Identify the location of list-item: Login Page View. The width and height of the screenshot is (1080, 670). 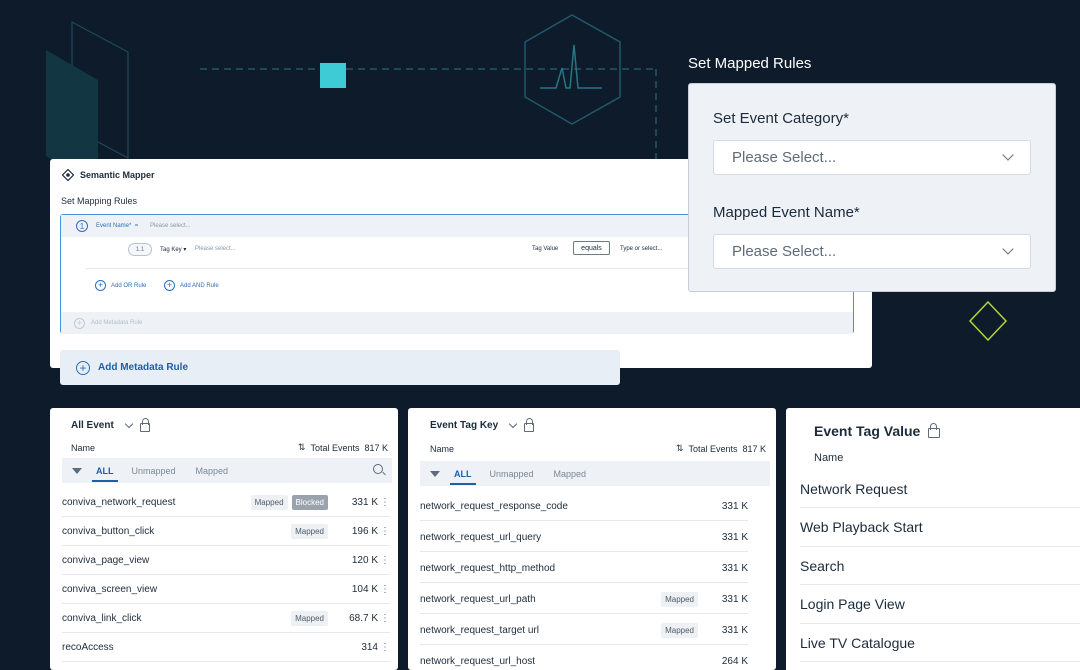
(940, 605).